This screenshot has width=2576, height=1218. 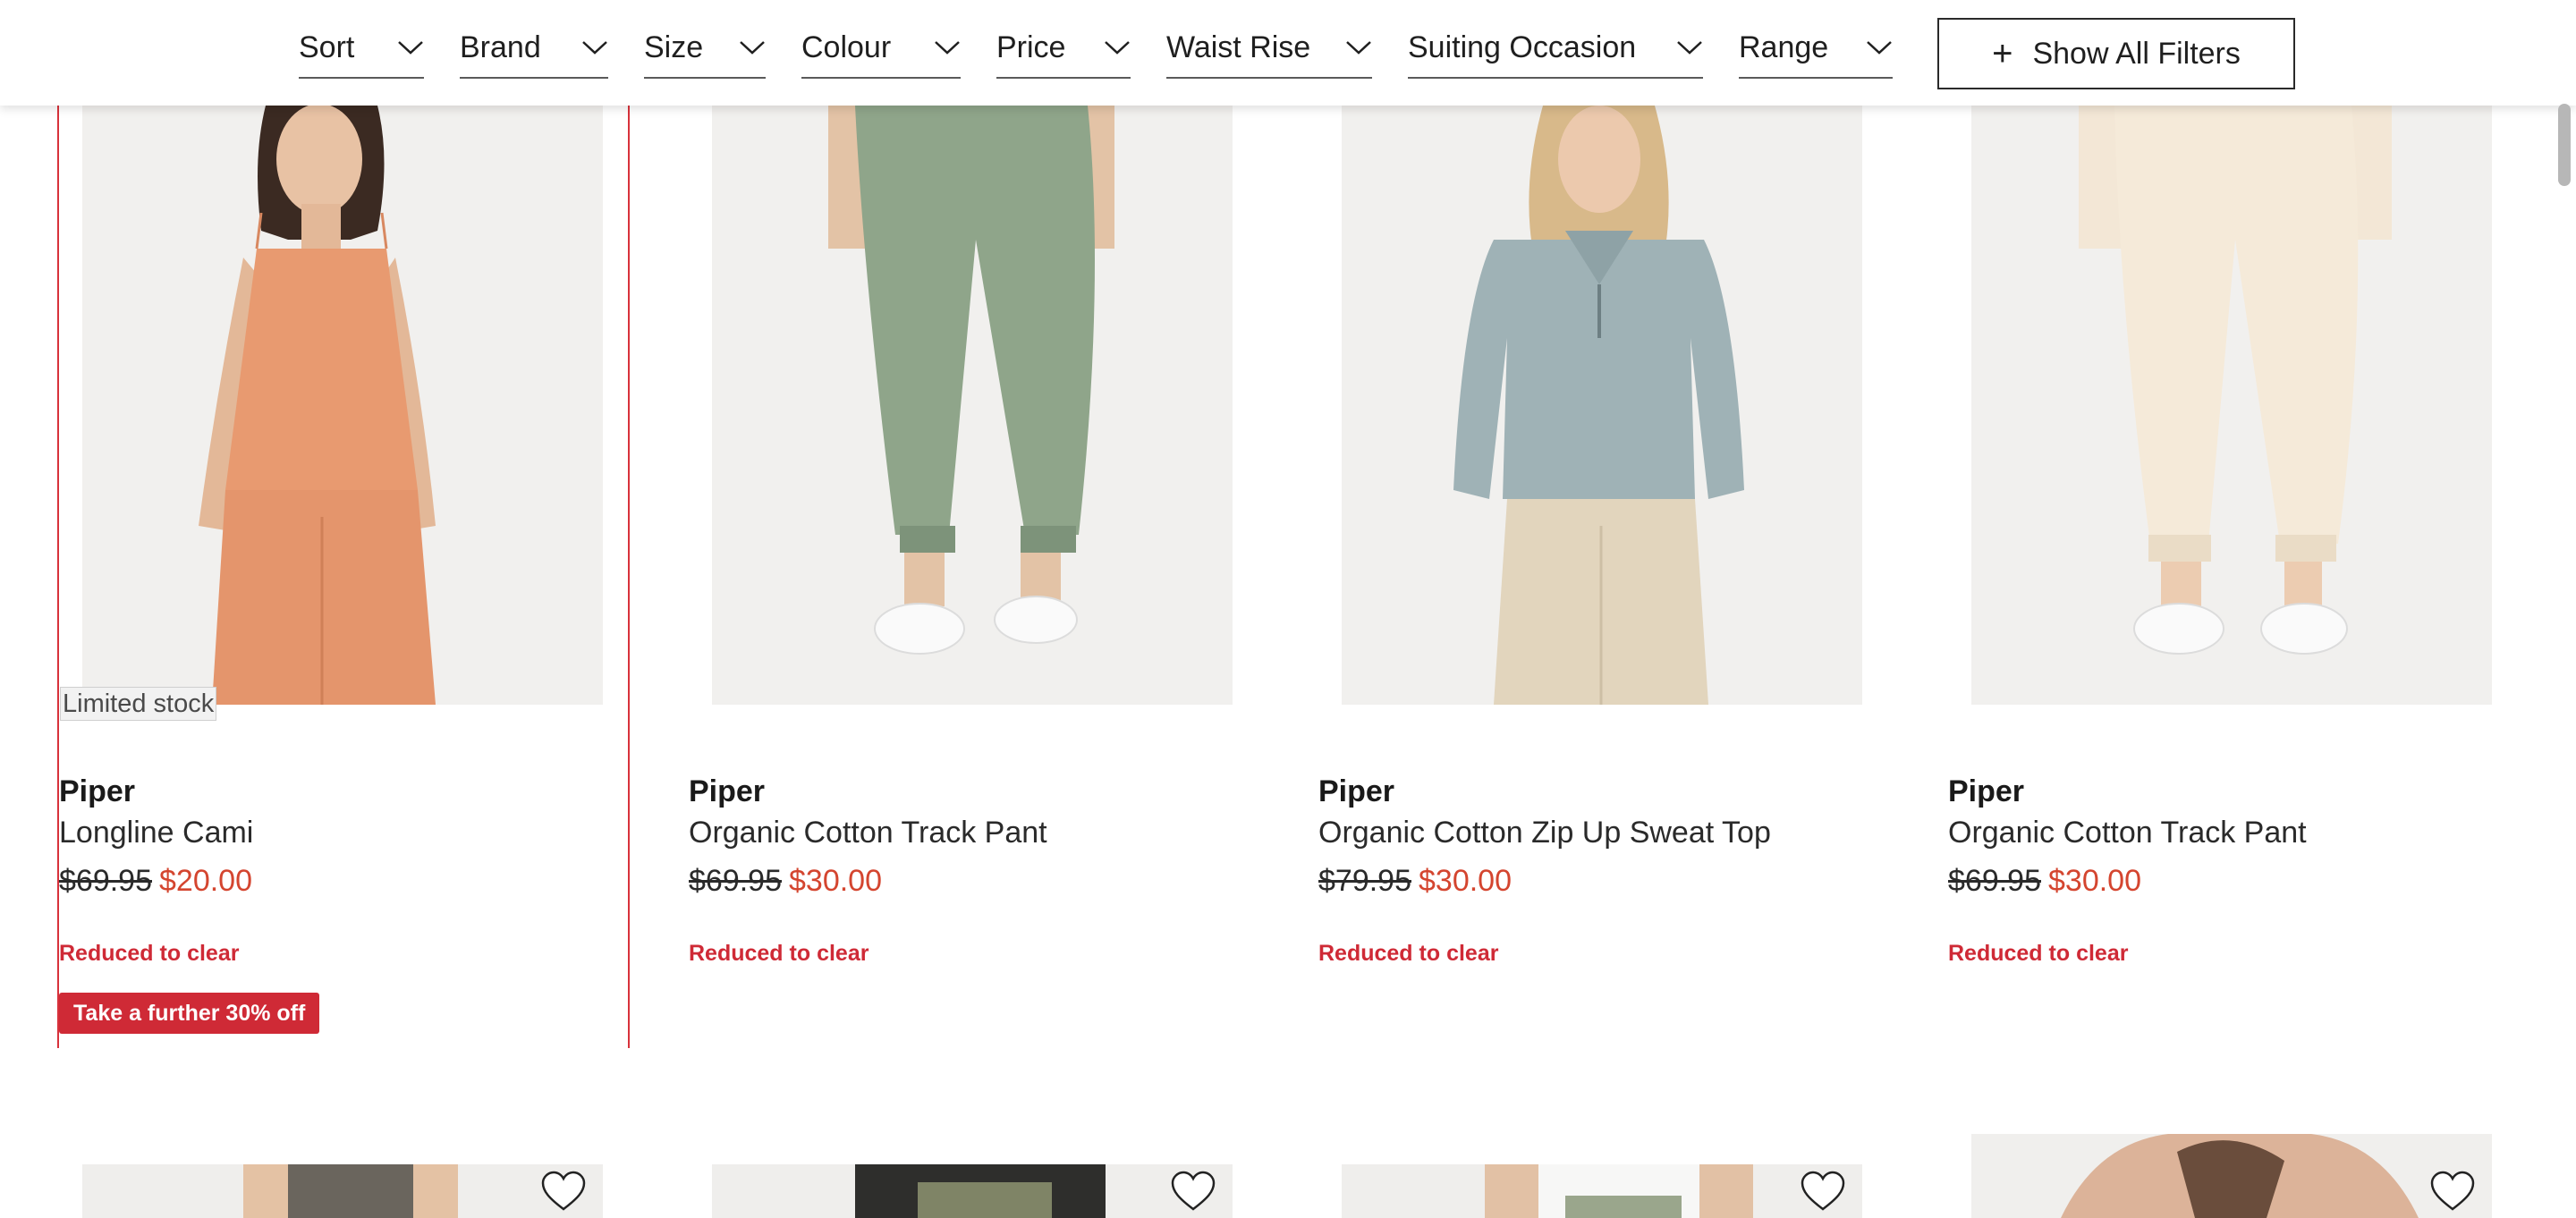 I want to click on filter-label: Range, so click(x=1784, y=47).